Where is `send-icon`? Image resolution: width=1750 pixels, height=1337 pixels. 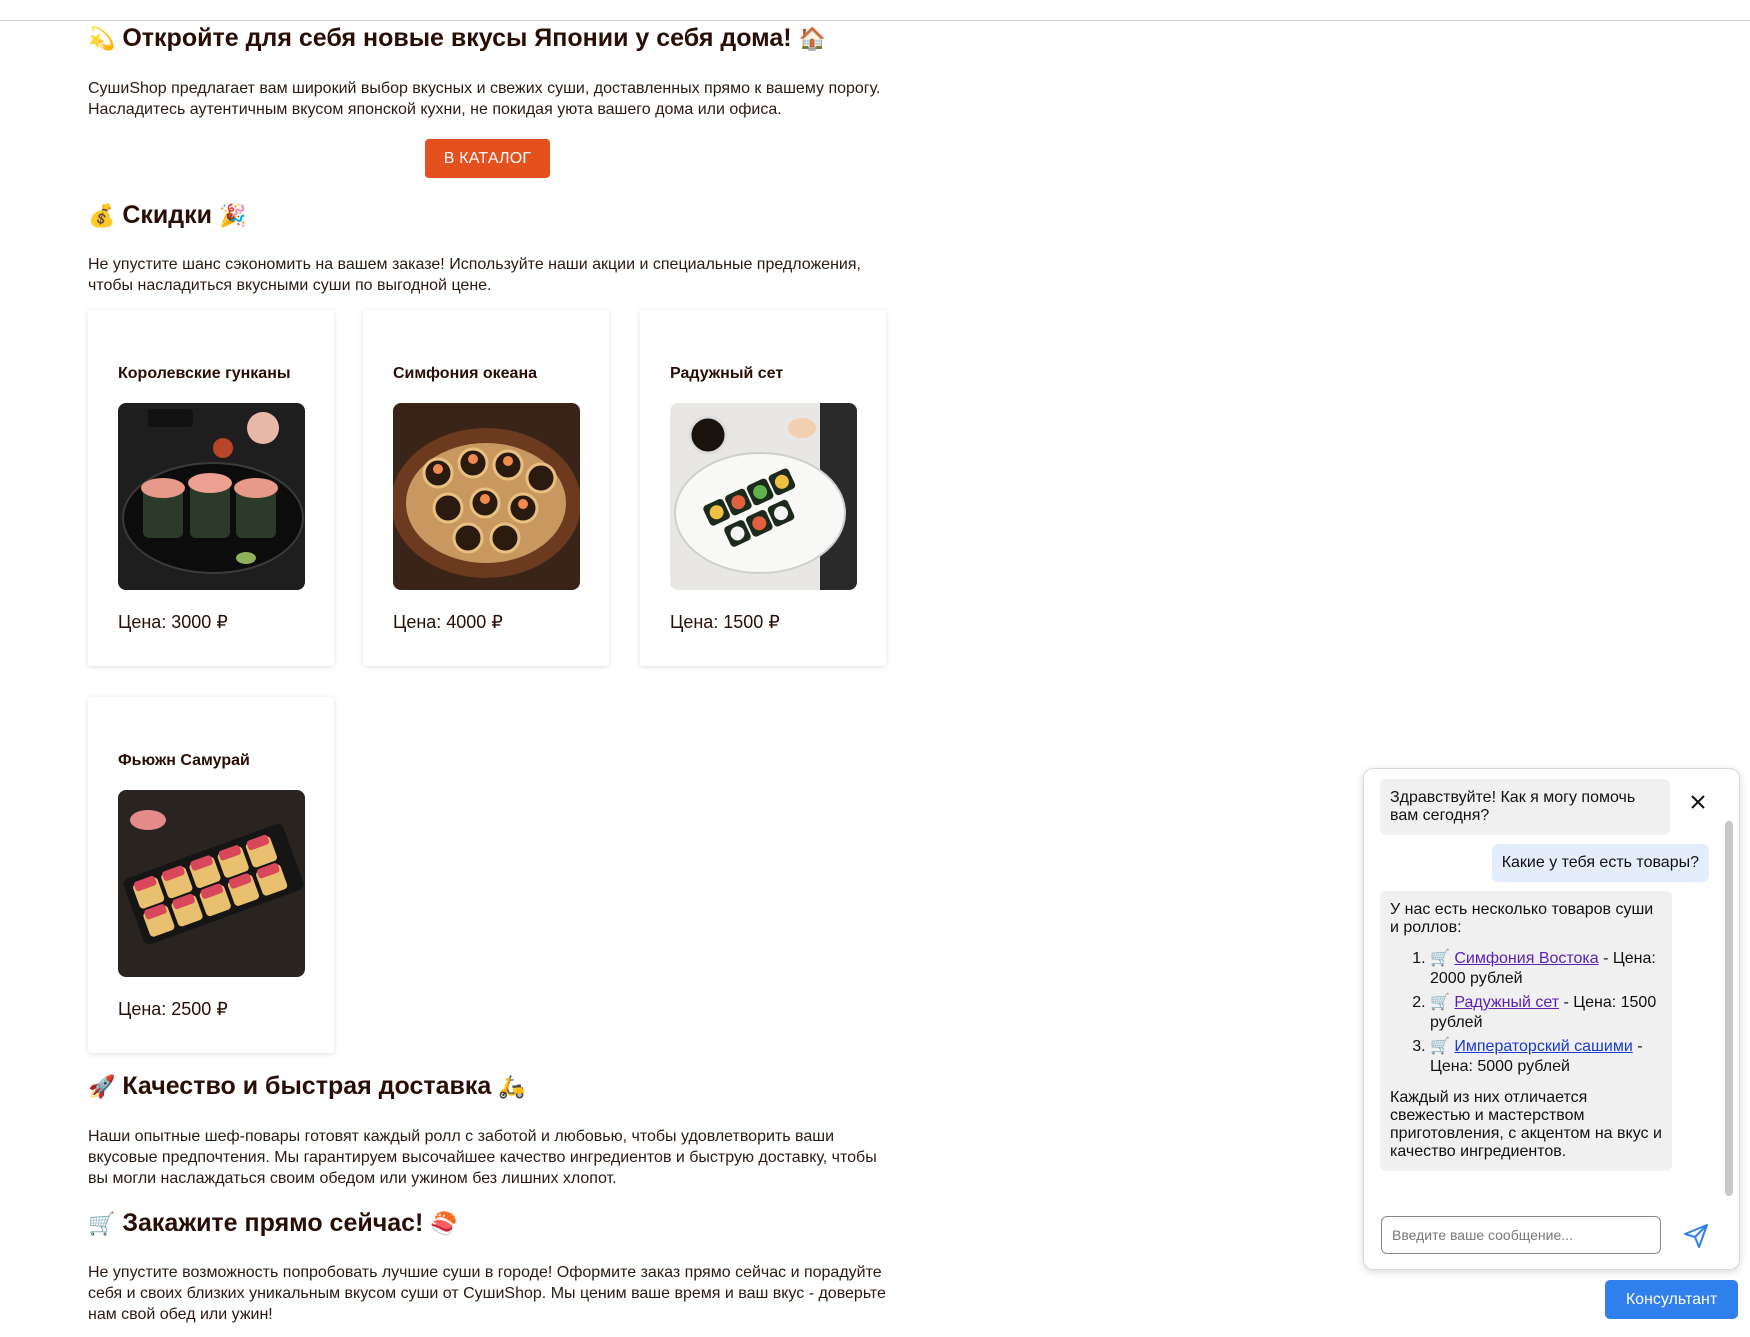
send-icon is located at coordinates (1696, 1236).